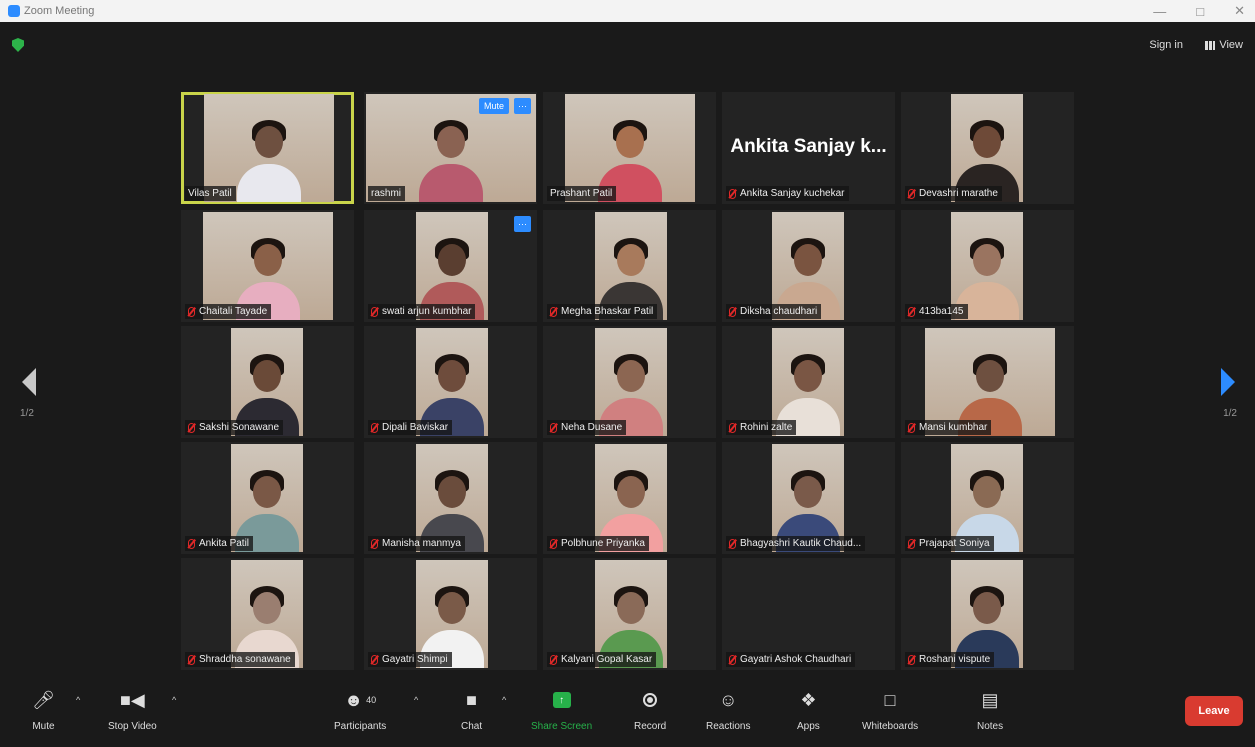 The width and height of the screenshot is (1255, 747). What do you see at coordinates (1200, 11) in the screenshot?
I see `maximize-icon: □` at bounding box center [1200, 11].